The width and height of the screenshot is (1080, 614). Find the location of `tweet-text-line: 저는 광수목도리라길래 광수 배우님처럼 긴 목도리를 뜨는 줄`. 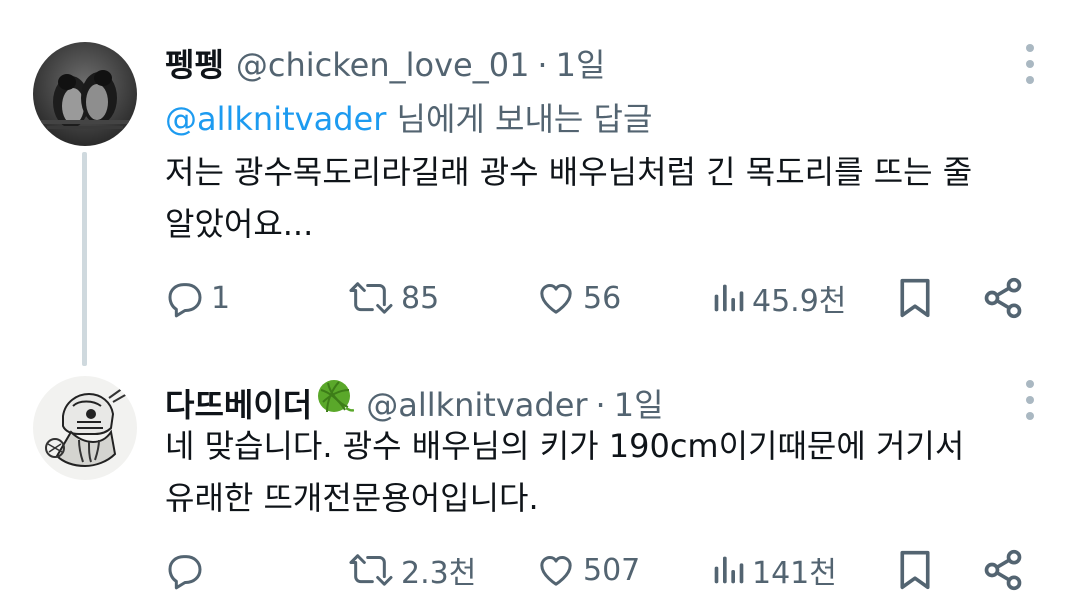

tweet-text-line: 저는 광수목도리라길래 광수 배우님처럼 긴 목도리를 뜨는 줄 is located at coordinates (569, 172).